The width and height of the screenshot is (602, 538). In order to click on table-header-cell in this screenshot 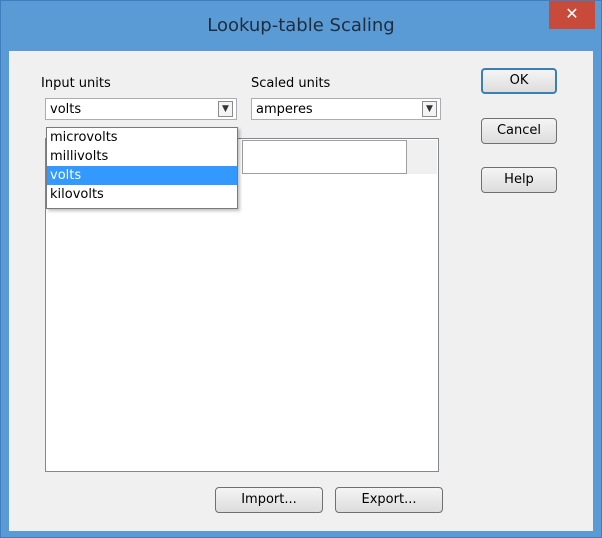, I will do `click(422, 157)`.